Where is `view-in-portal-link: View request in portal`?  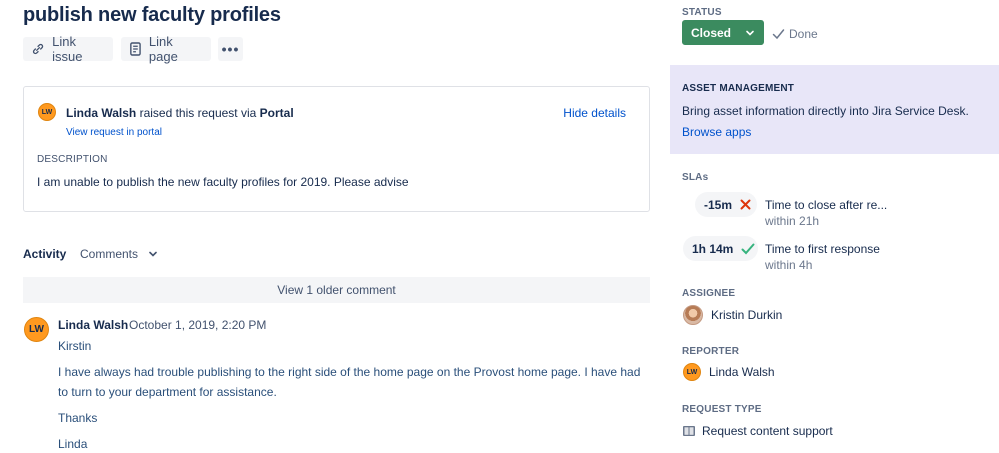 view-in-portal-link: View request in portal is located at coordinates (114, 132).